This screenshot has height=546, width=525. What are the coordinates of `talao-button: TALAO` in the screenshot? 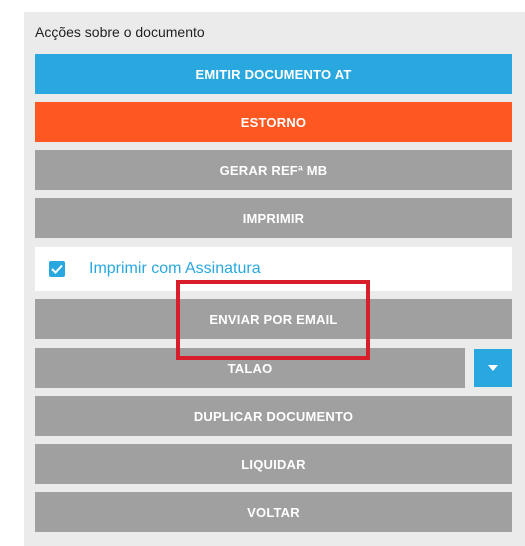 It's located at (250, 368).